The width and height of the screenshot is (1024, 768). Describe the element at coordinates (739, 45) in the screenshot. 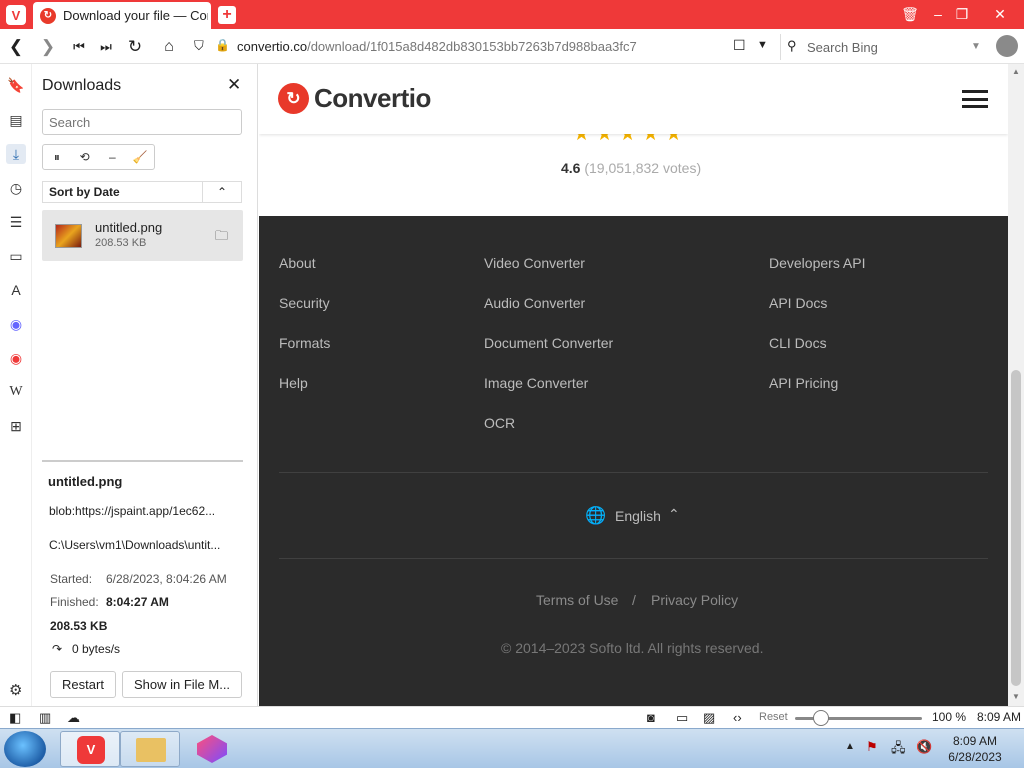

I see `bookmark-icon: ☐` at that location.